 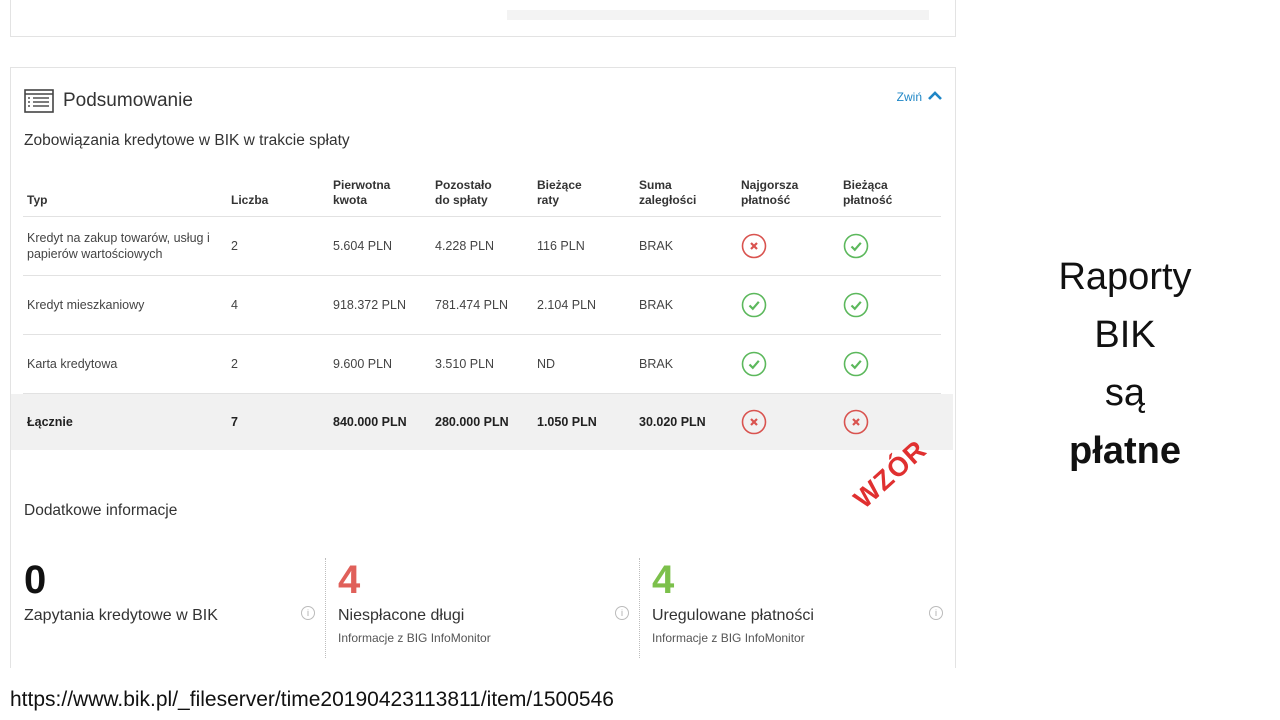 I want to click on cell-original: 9.600 PLN, so click(x=363, y=364).